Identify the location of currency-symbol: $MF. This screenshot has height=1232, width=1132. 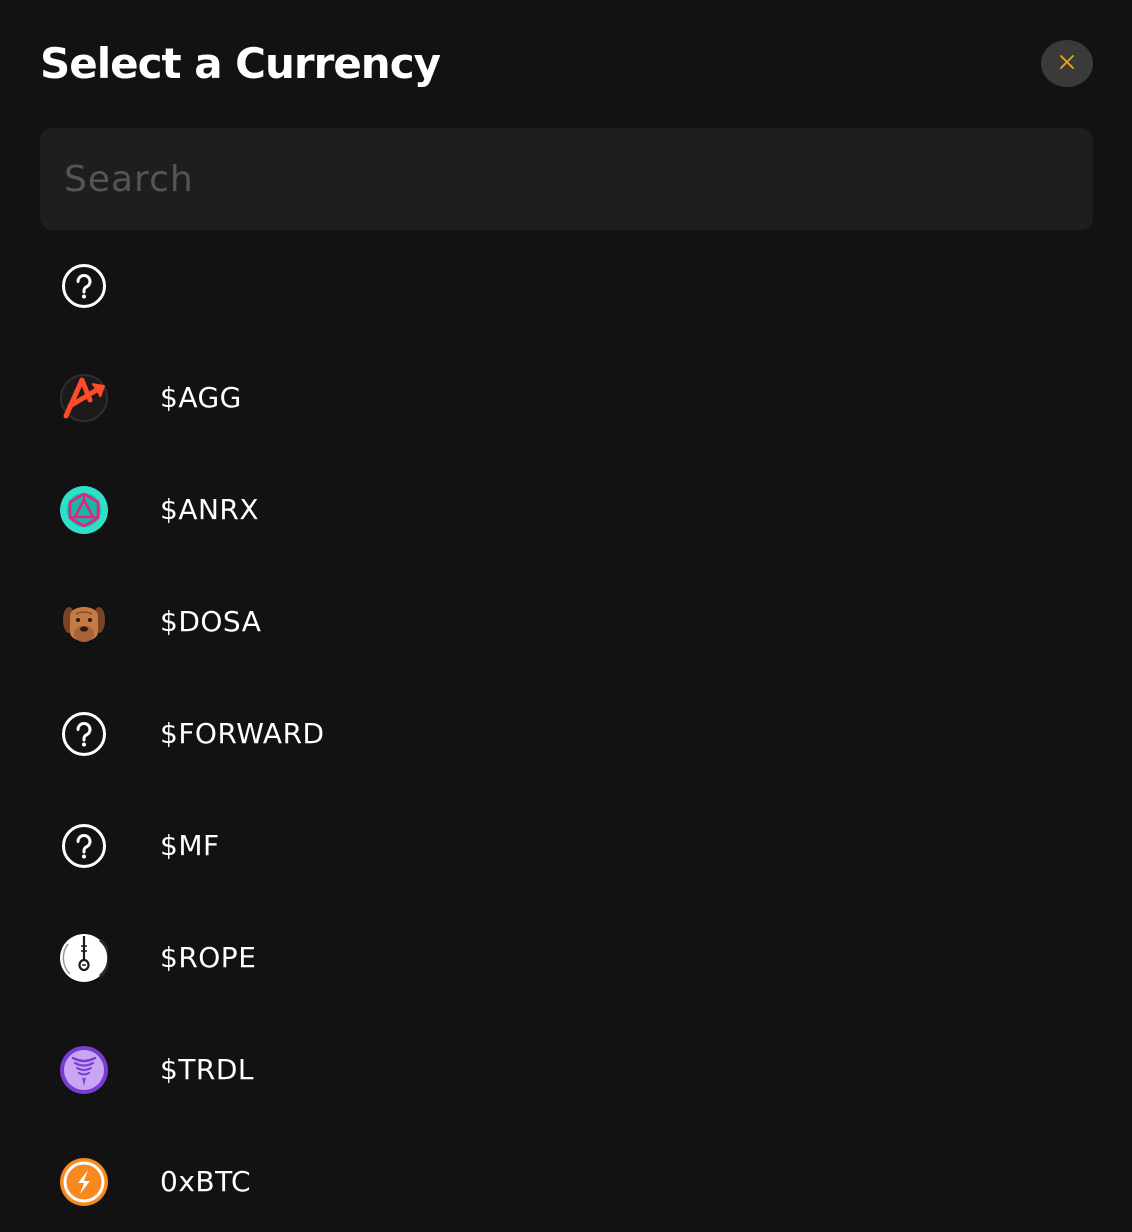
(190, 845).